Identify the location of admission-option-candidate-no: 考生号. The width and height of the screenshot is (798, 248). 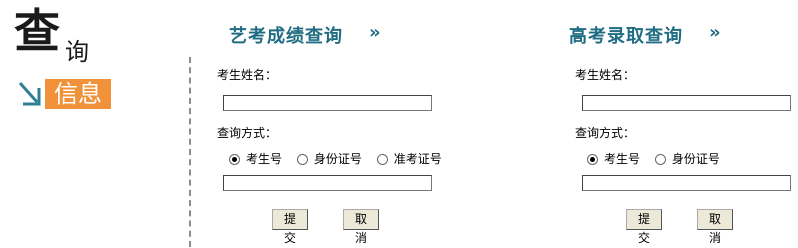
(613, 158).